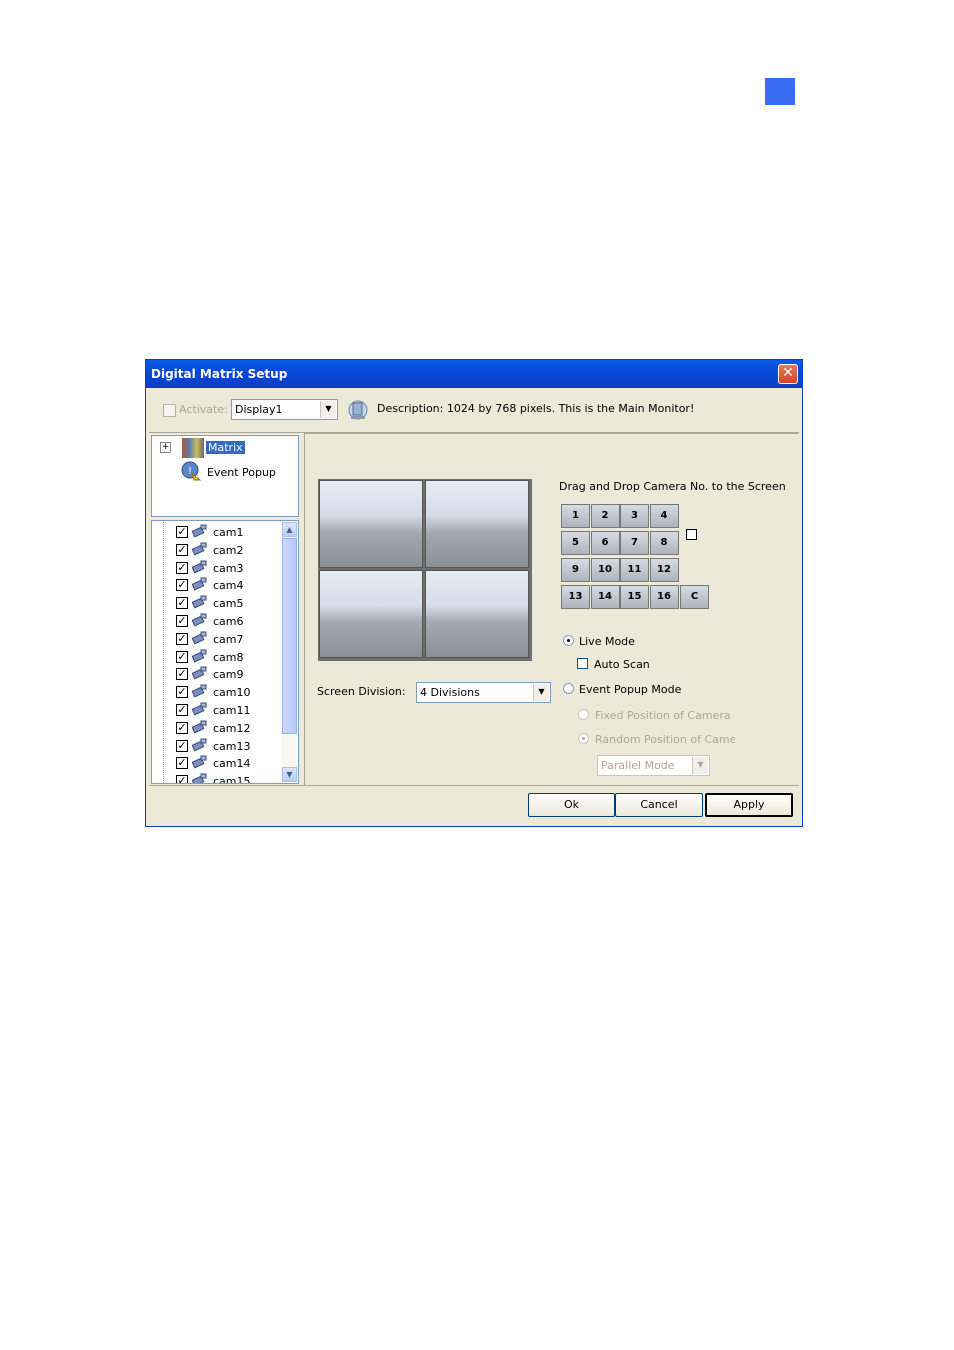  I want to click on event-popup-icon: !, so click(191, 471).